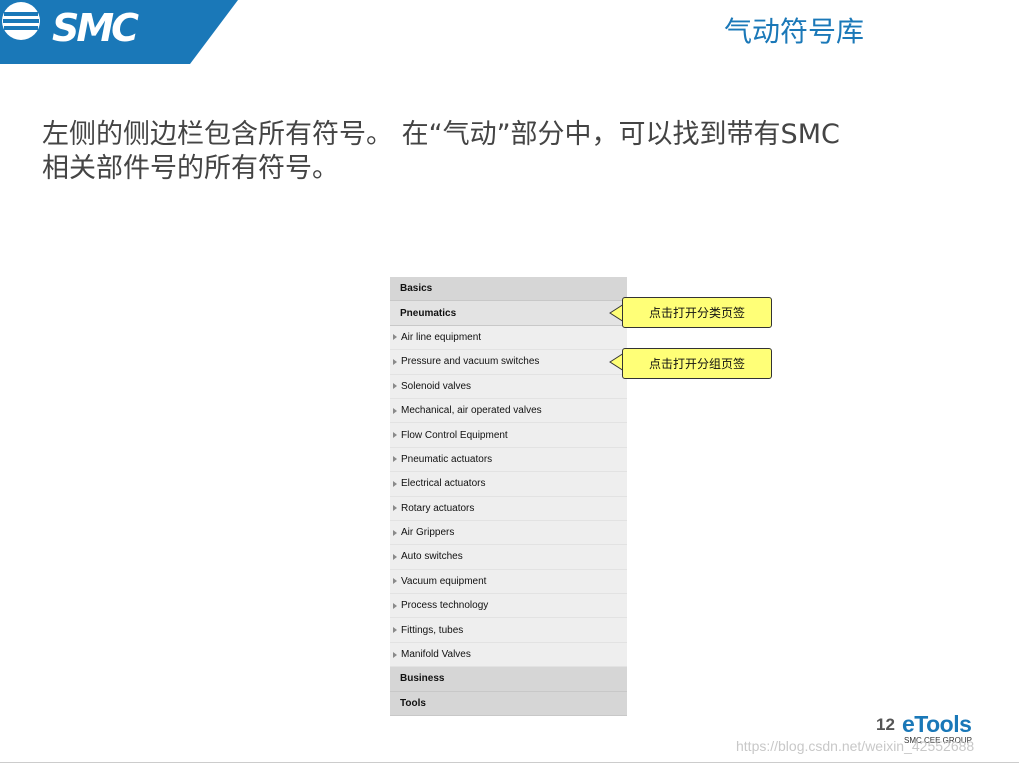 Image resolution: width=1019 pixels, height=765 pixels. I want to click on sidebar-item-label: Process technology, so click(445, 606).